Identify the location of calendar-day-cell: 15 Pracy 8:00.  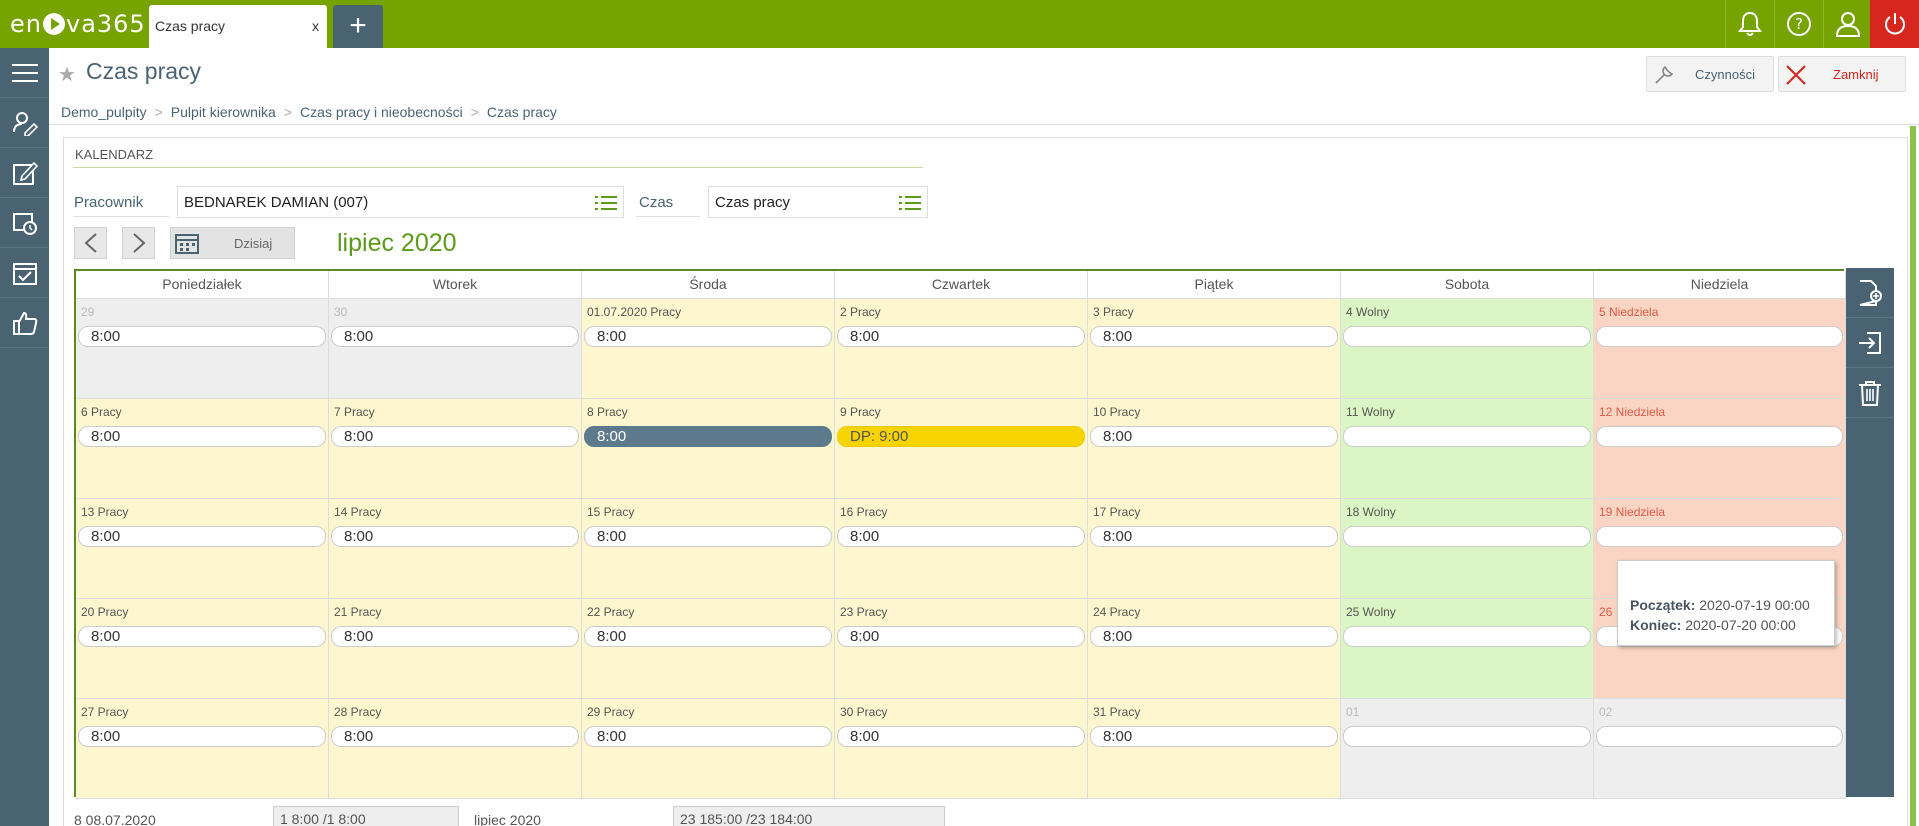
(708, 549).